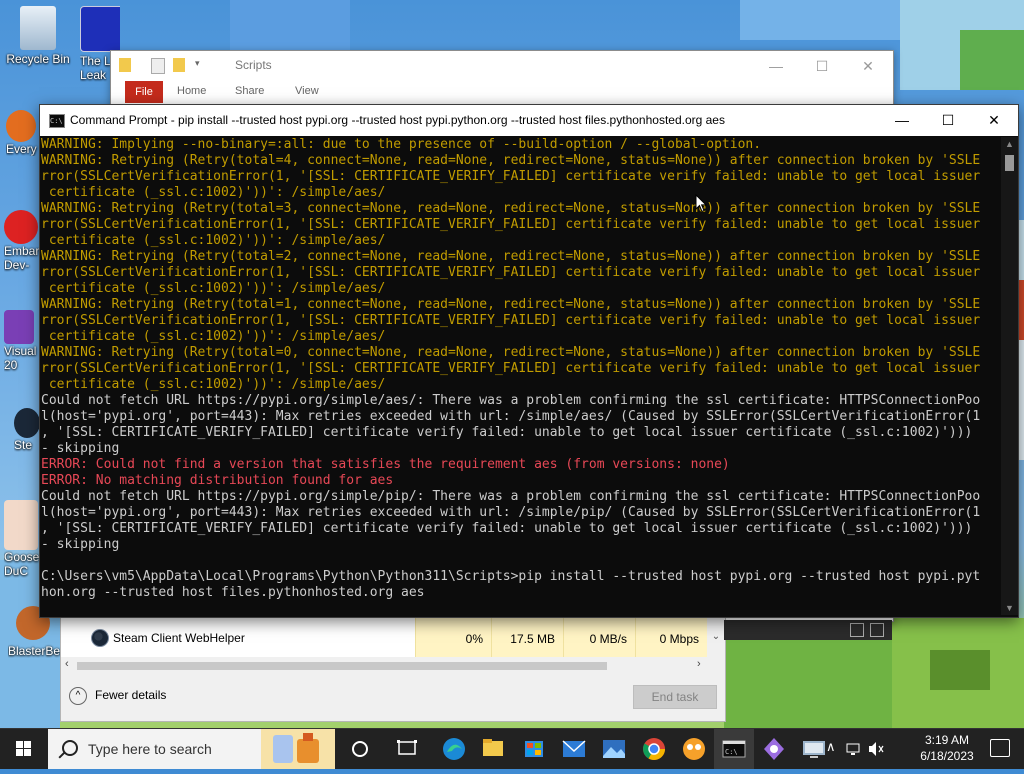 This screenshot has width=1024, height=774. I want to click on steam-icon, so click(100, 638).